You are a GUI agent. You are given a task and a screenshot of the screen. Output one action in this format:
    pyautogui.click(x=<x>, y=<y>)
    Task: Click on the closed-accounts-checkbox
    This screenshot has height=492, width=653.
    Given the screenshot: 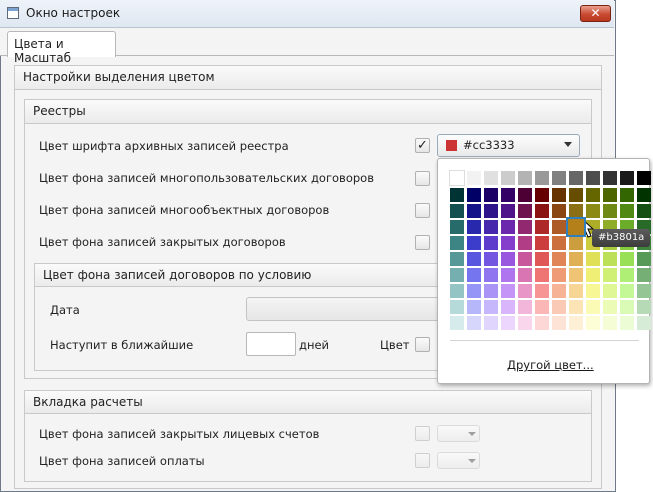 What is the action you would take?
    pyautogui.click(x=422, y=433)
    